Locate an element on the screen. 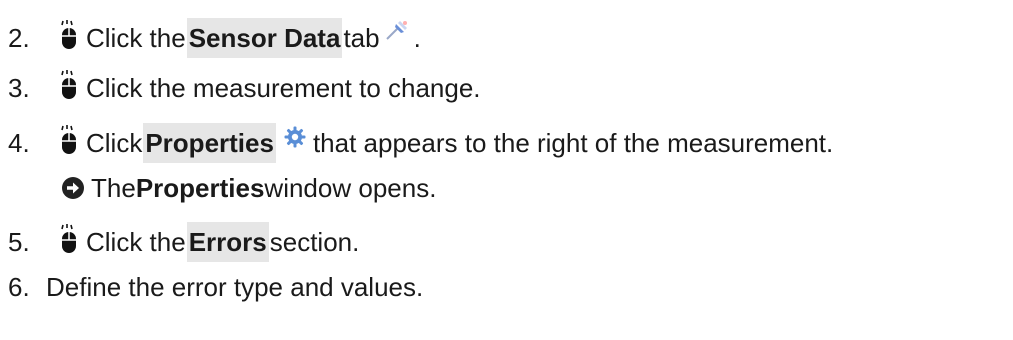 Image resolution: width=1013 pixels, height=340 pixels. step-text-end: . is located at coordinates (417, 38).